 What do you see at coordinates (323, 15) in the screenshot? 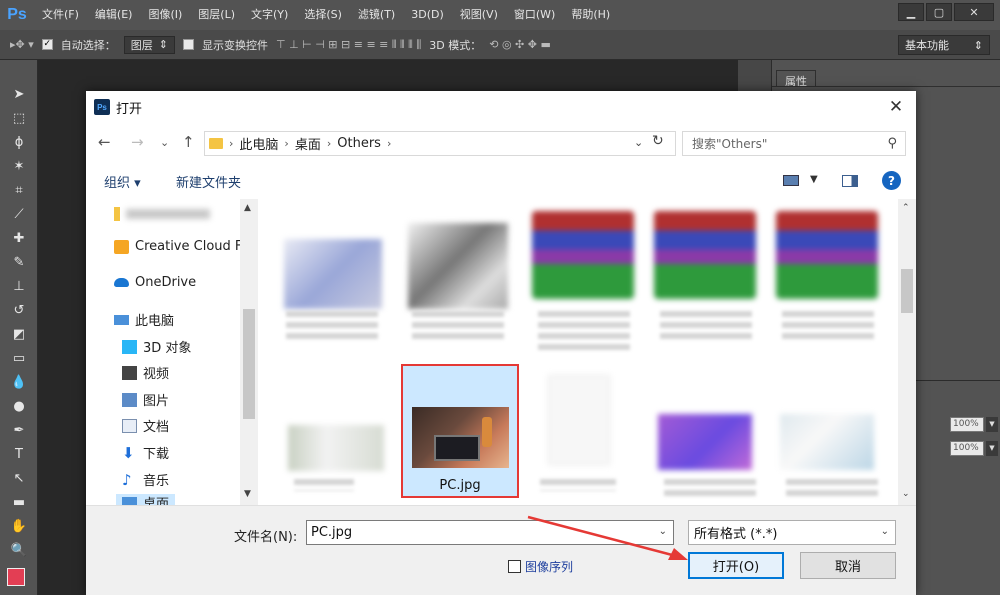
I see `menu-select: 选择(S)` at bounding box center [323, 15].